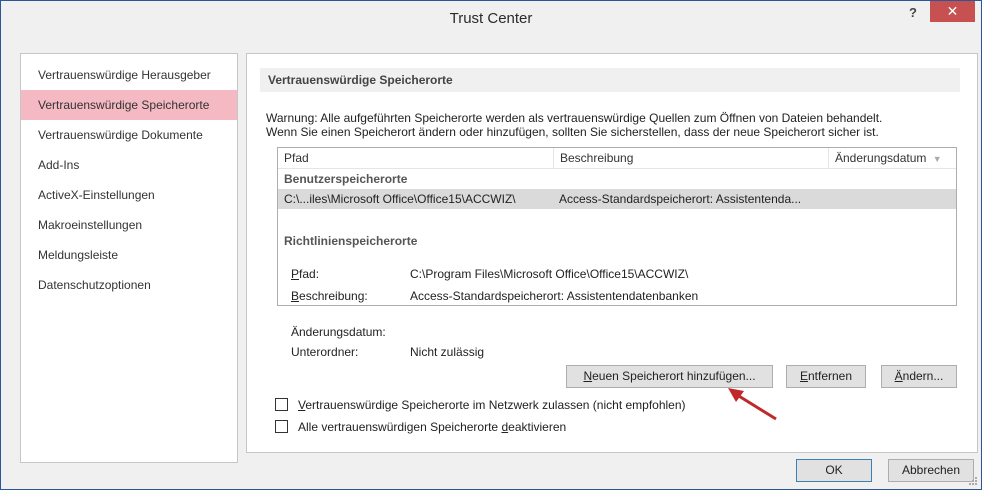 The width and height of the screenshot is (982, 490). Describe the element at coordinates (281, 426) in the screenshot. I see `disable-all-locations-checkbox` at that location.